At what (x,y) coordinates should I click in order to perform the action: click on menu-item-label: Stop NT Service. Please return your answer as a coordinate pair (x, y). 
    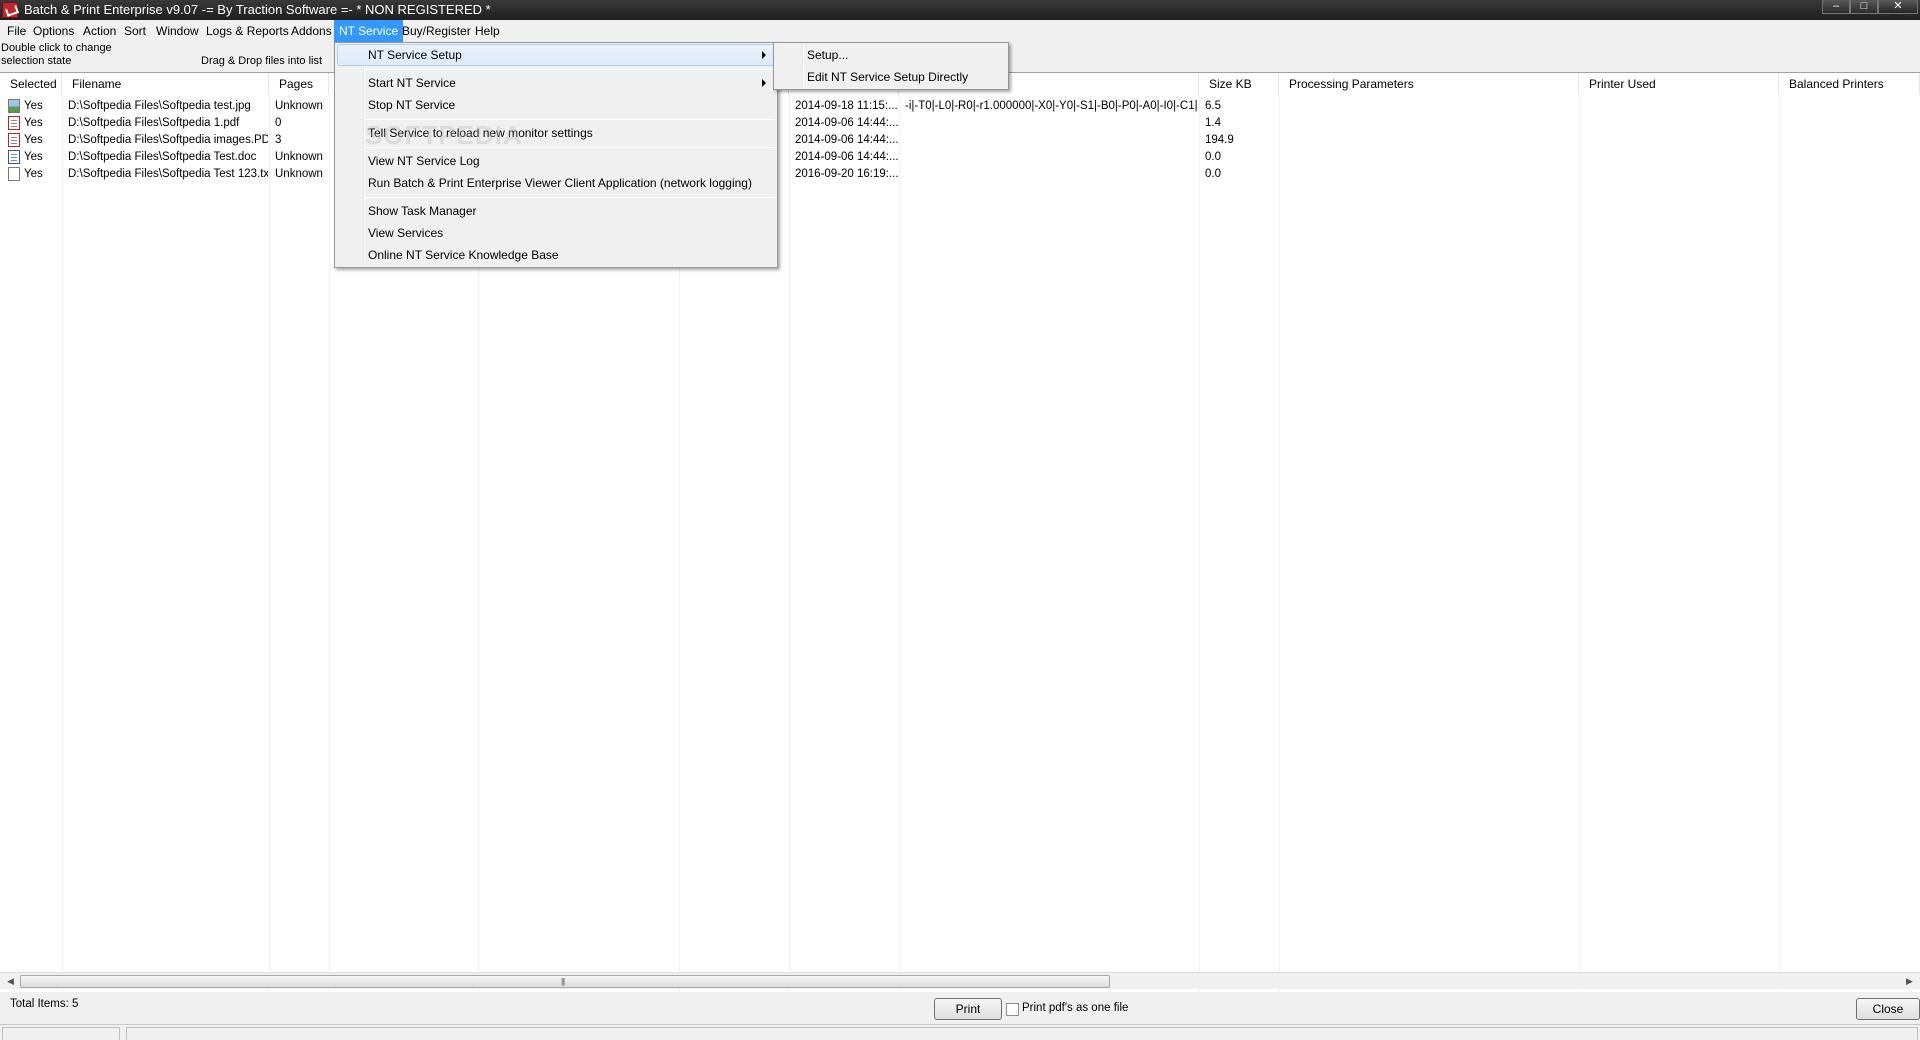
    Looking at the image, I should click on (412, 105).